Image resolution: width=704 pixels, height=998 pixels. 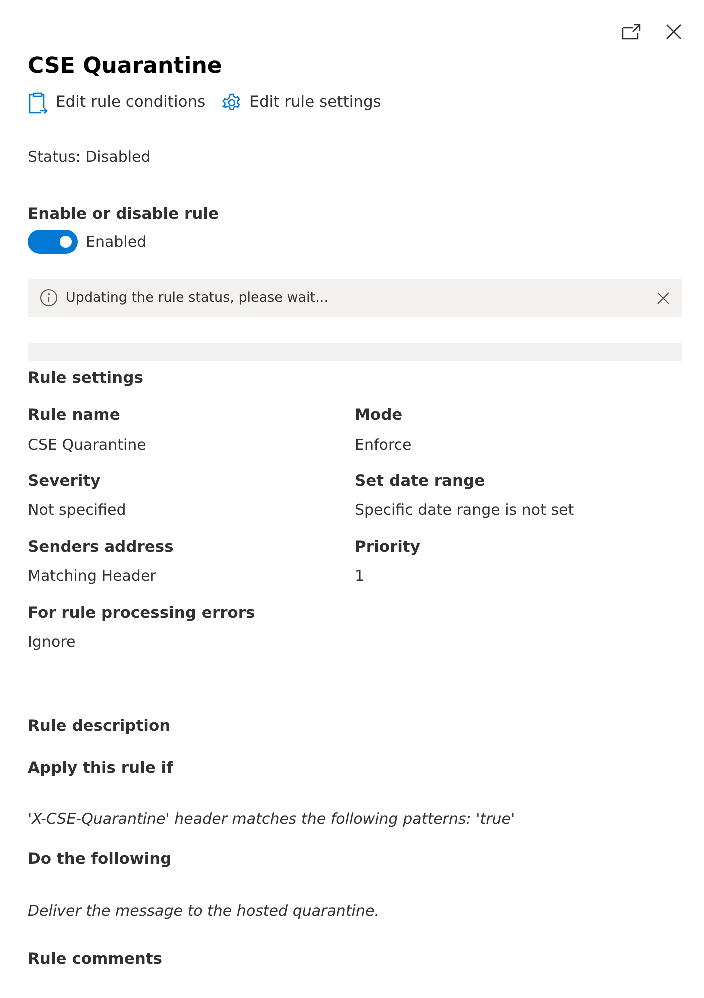 I want to click on popout-icon, so click(x=632, y=32).